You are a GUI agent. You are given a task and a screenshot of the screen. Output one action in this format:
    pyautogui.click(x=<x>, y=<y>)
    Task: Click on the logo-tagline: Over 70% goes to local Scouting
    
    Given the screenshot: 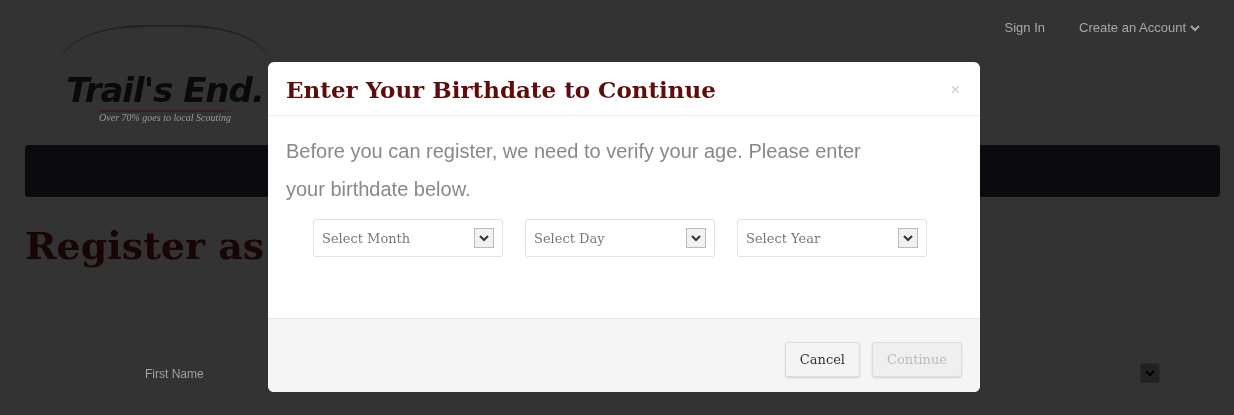 What is the action you would take?
    pyautogui.click(x=165, y=116)
    